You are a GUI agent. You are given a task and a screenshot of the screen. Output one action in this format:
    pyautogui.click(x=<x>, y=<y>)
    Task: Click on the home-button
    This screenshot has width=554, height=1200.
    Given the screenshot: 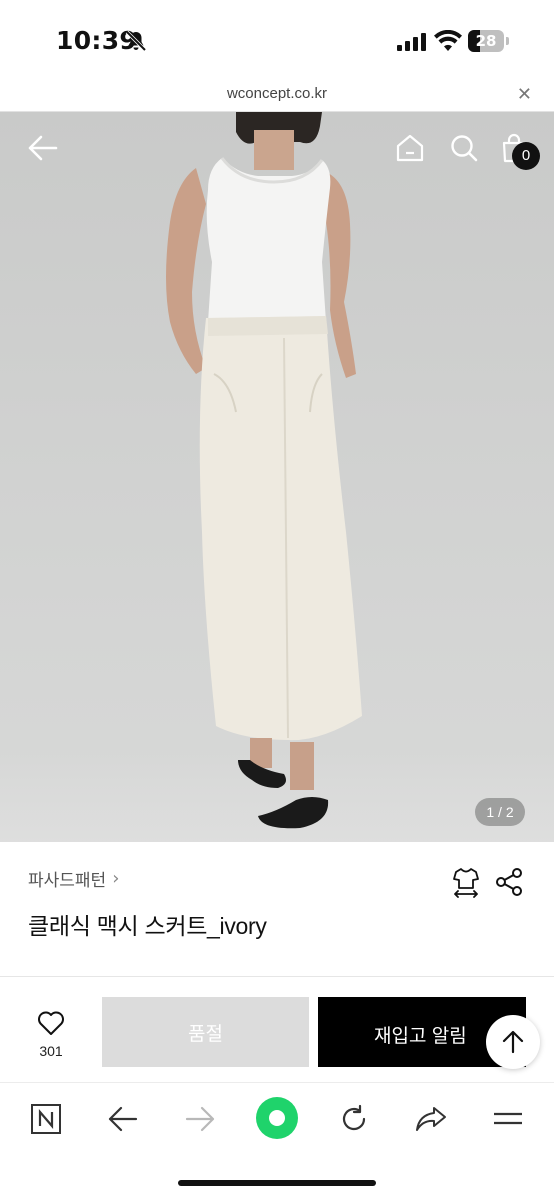 What is the action you would take?
    pyautogui.click(x=410, y=148)
    